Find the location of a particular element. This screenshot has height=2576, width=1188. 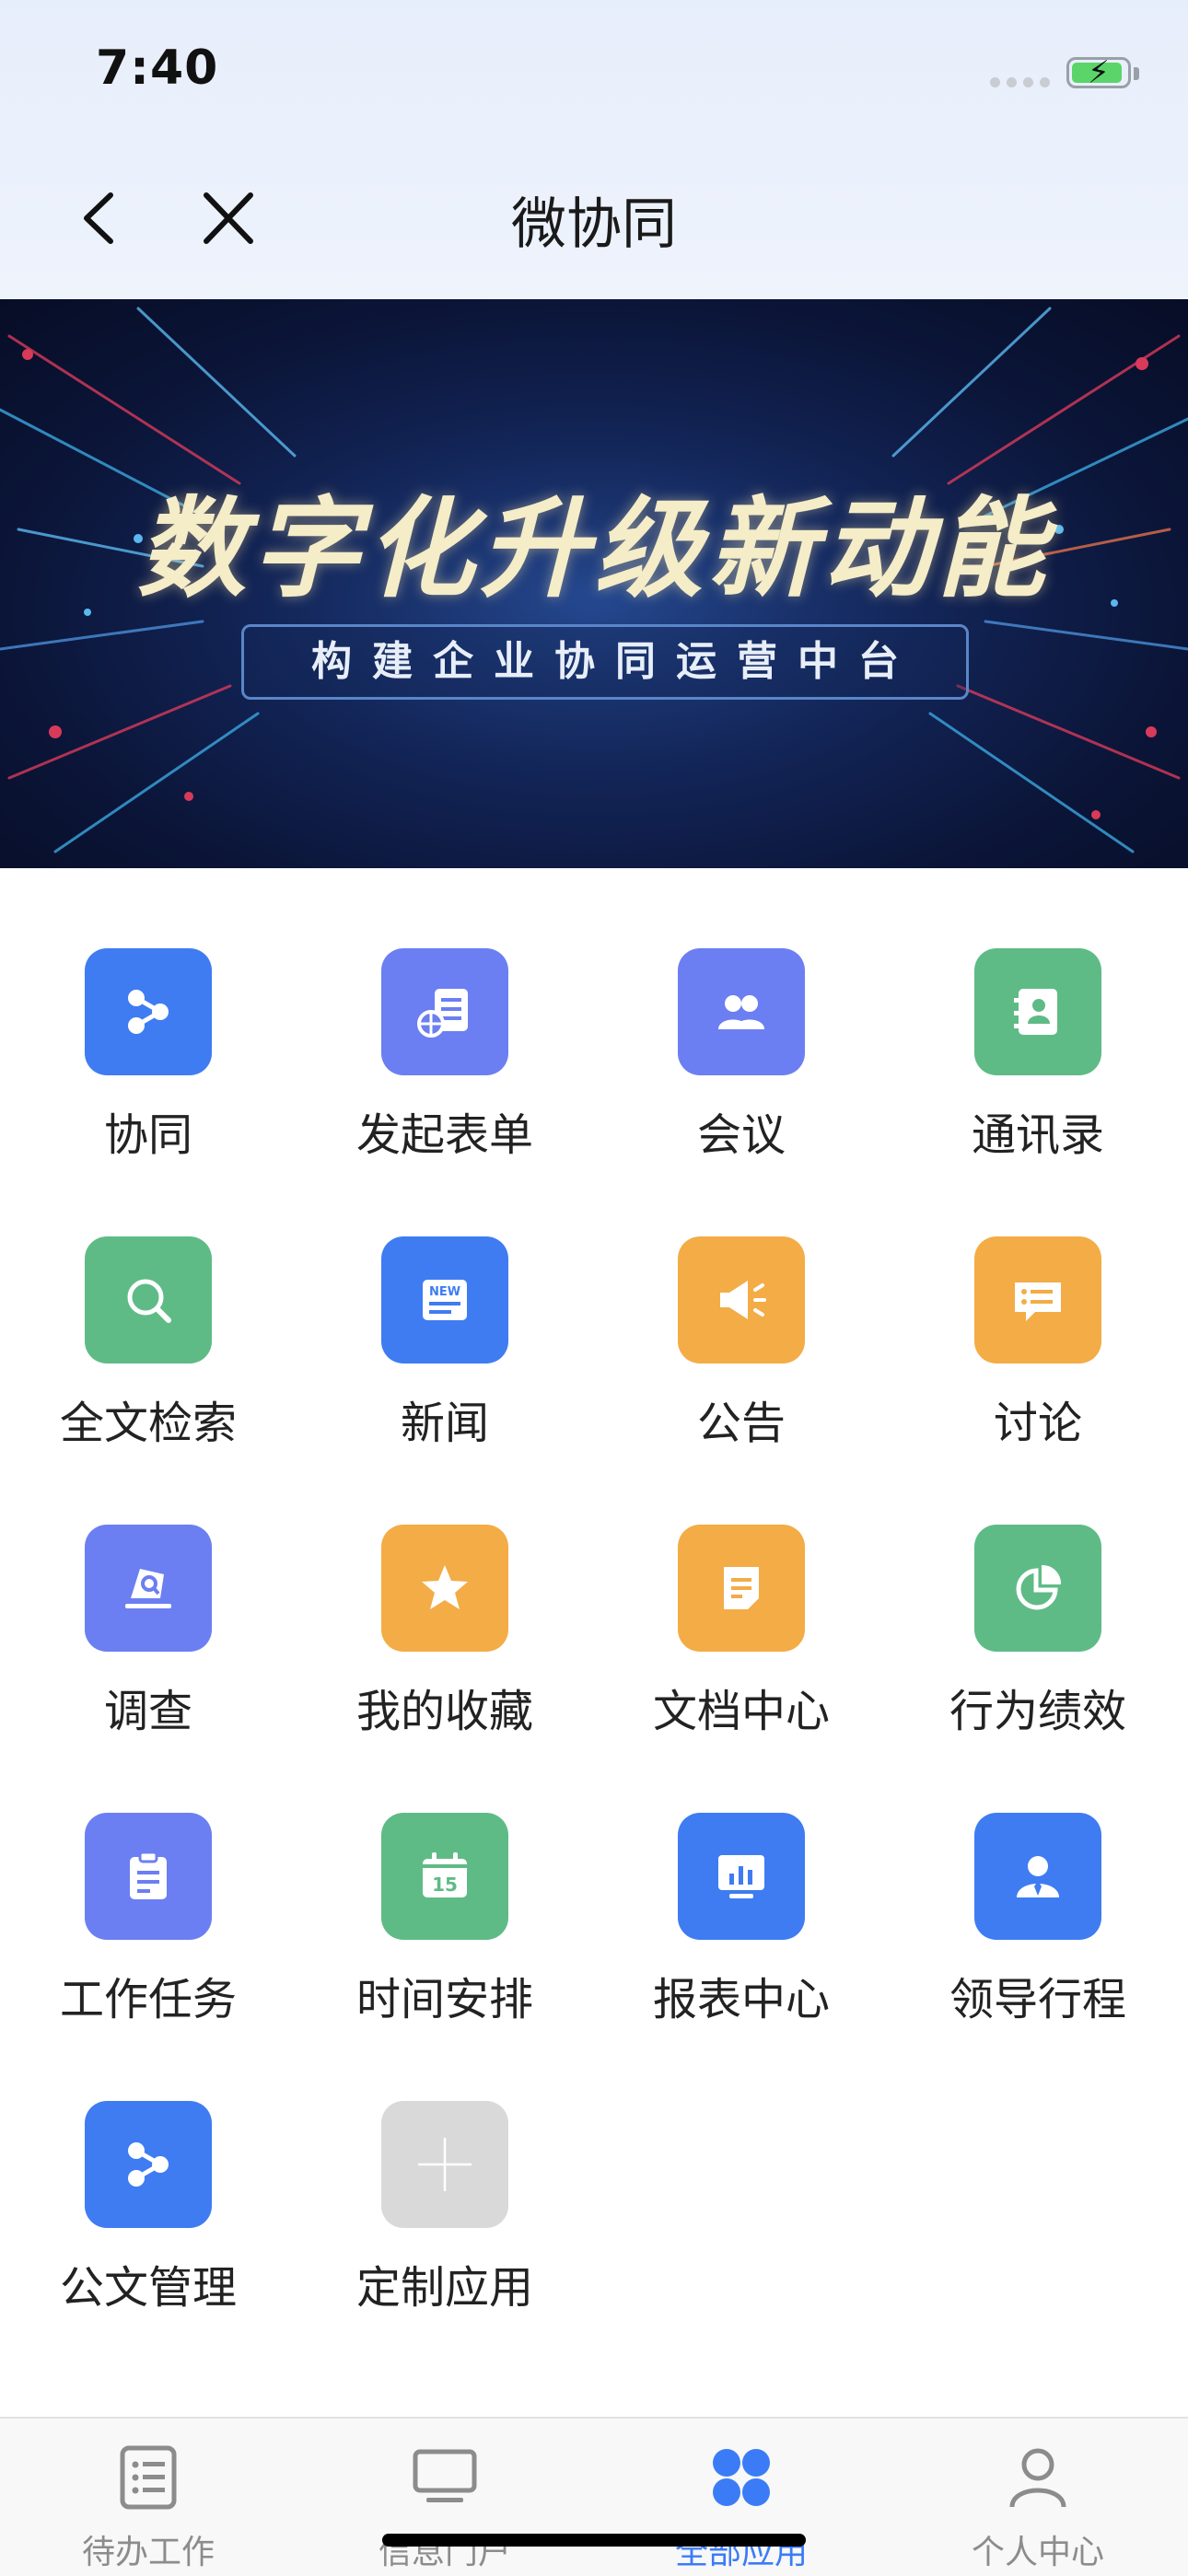

app-label: 我的收藏 is located at coordinates (444, 1711).